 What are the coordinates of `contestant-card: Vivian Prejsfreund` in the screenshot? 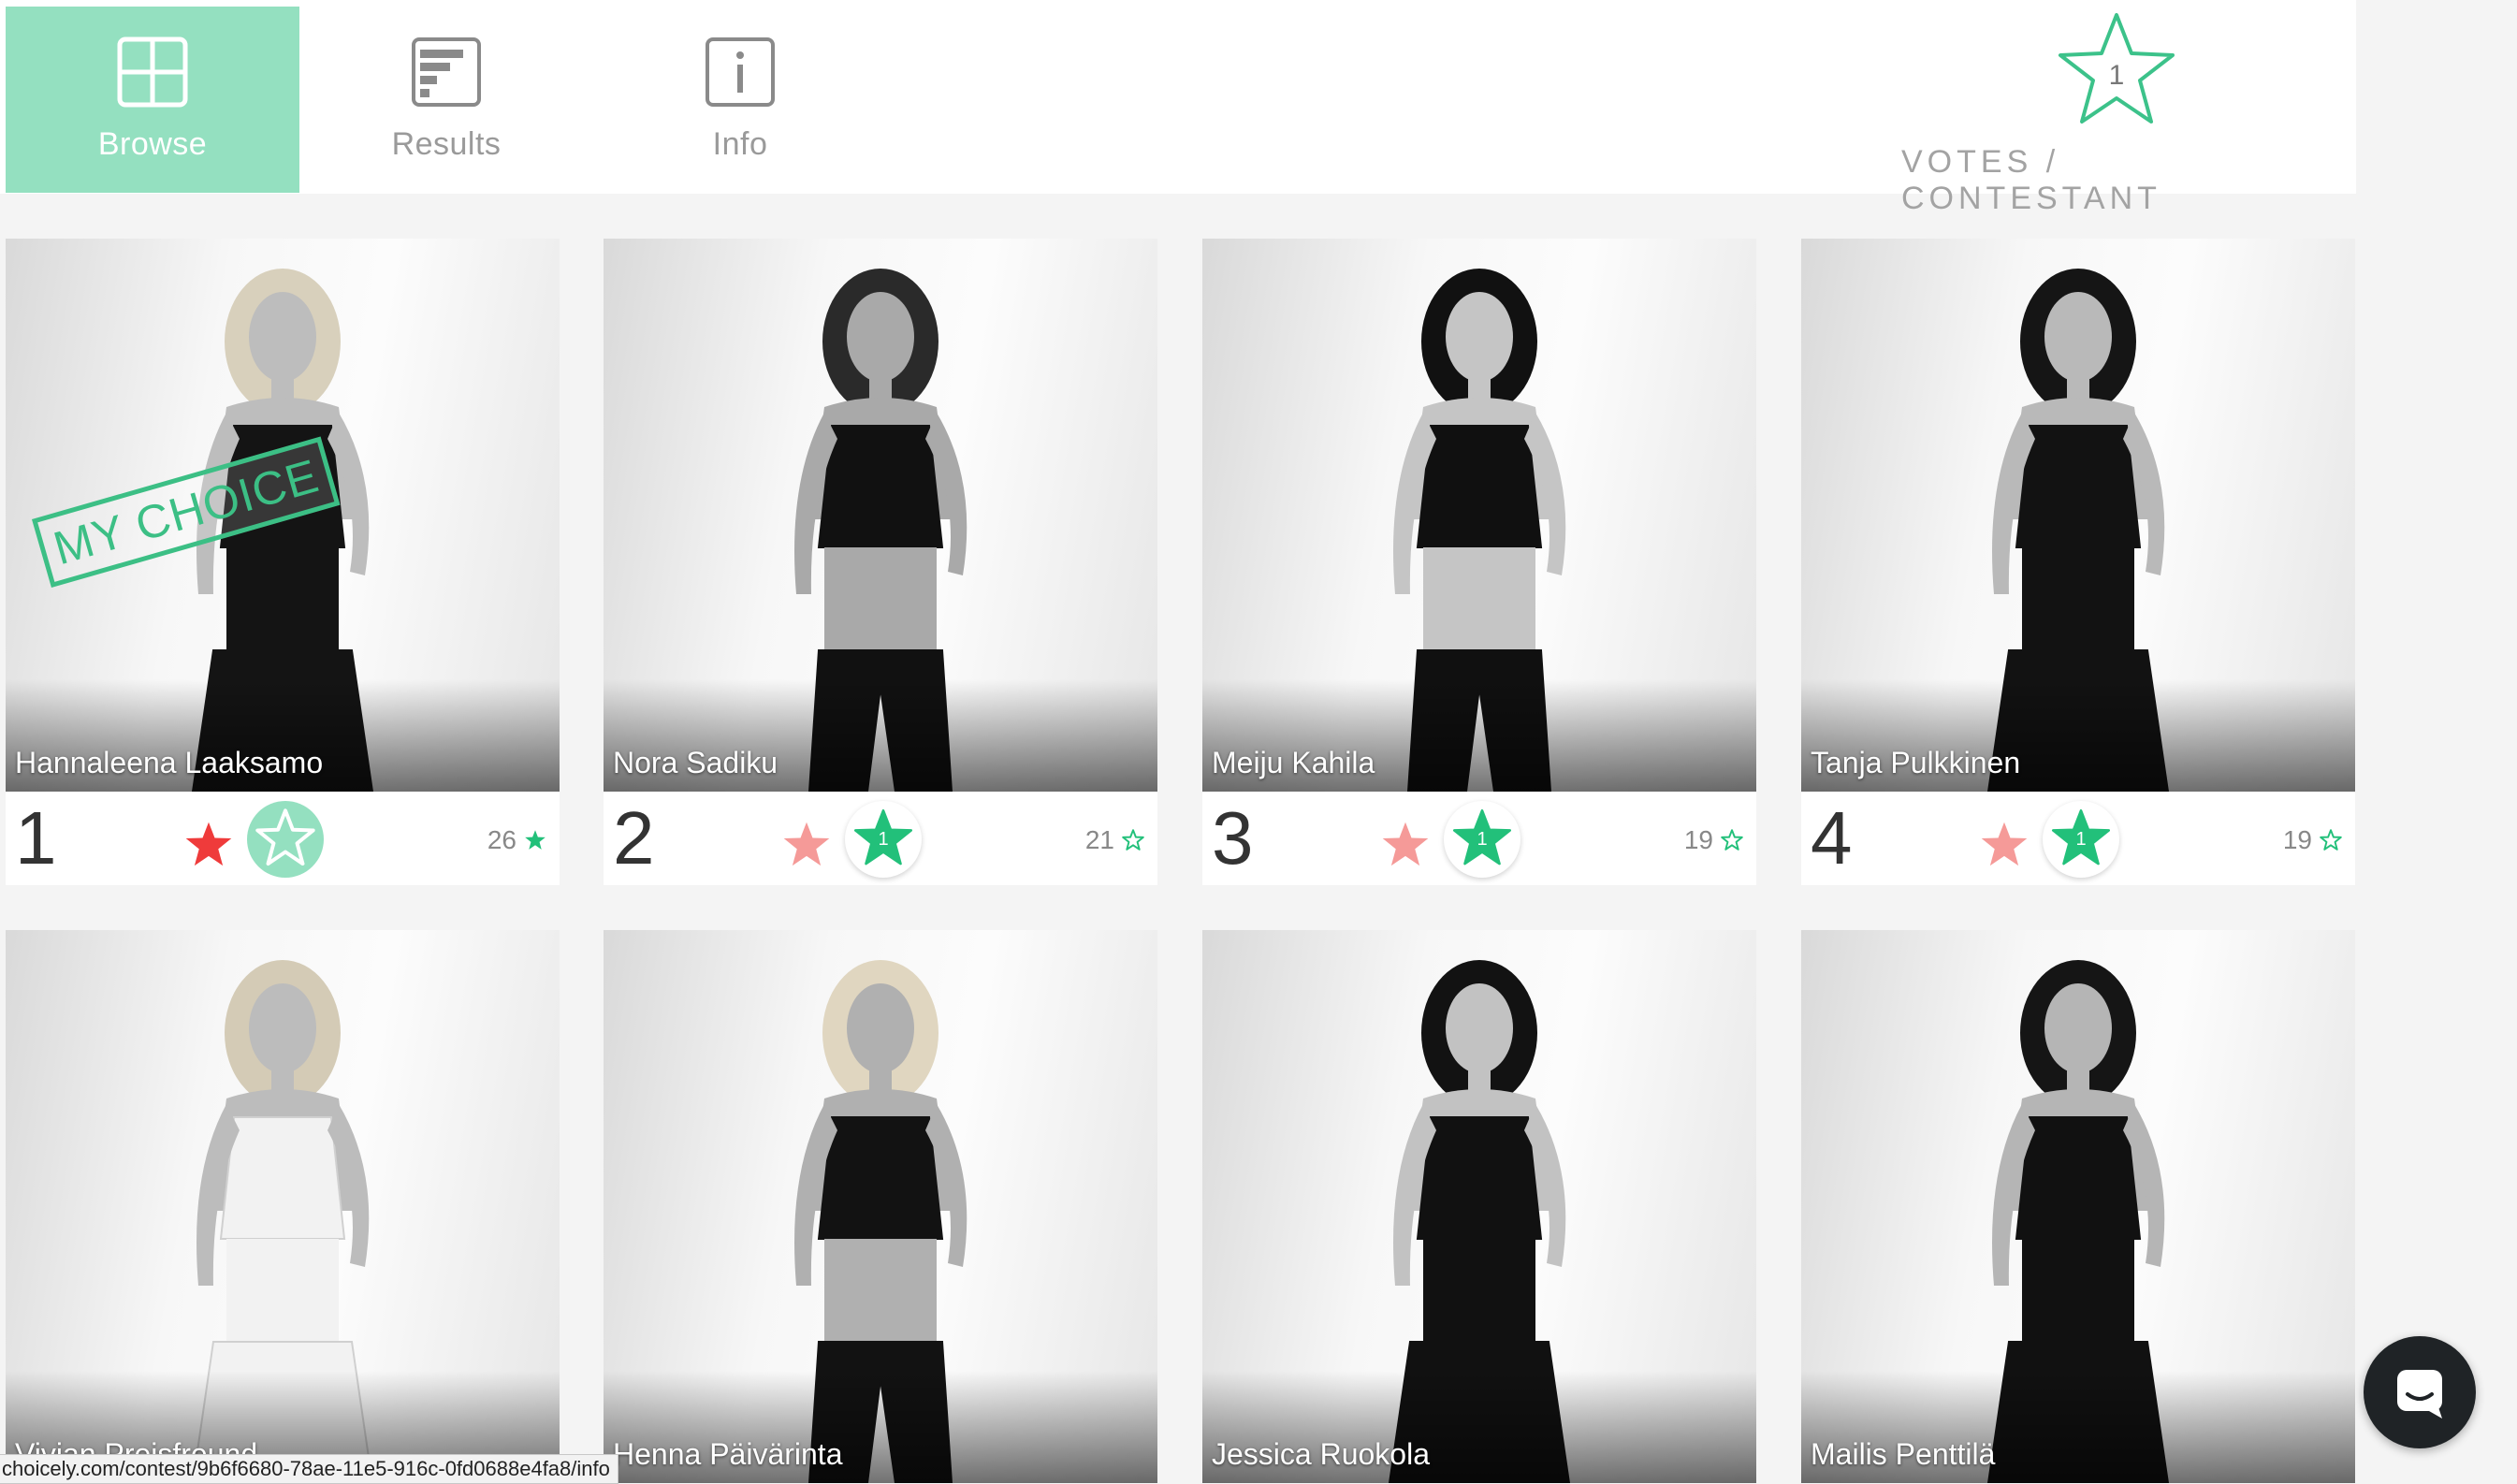 It's located at (283, 1206).